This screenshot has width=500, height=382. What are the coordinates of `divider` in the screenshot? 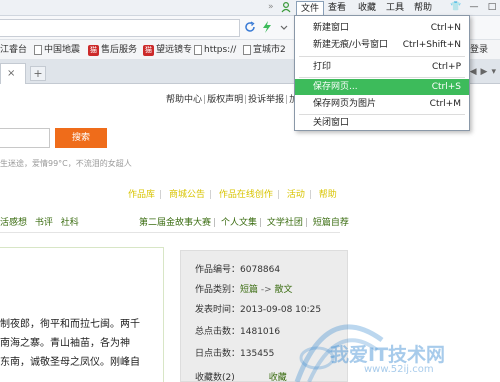 It's located at (170, 232).